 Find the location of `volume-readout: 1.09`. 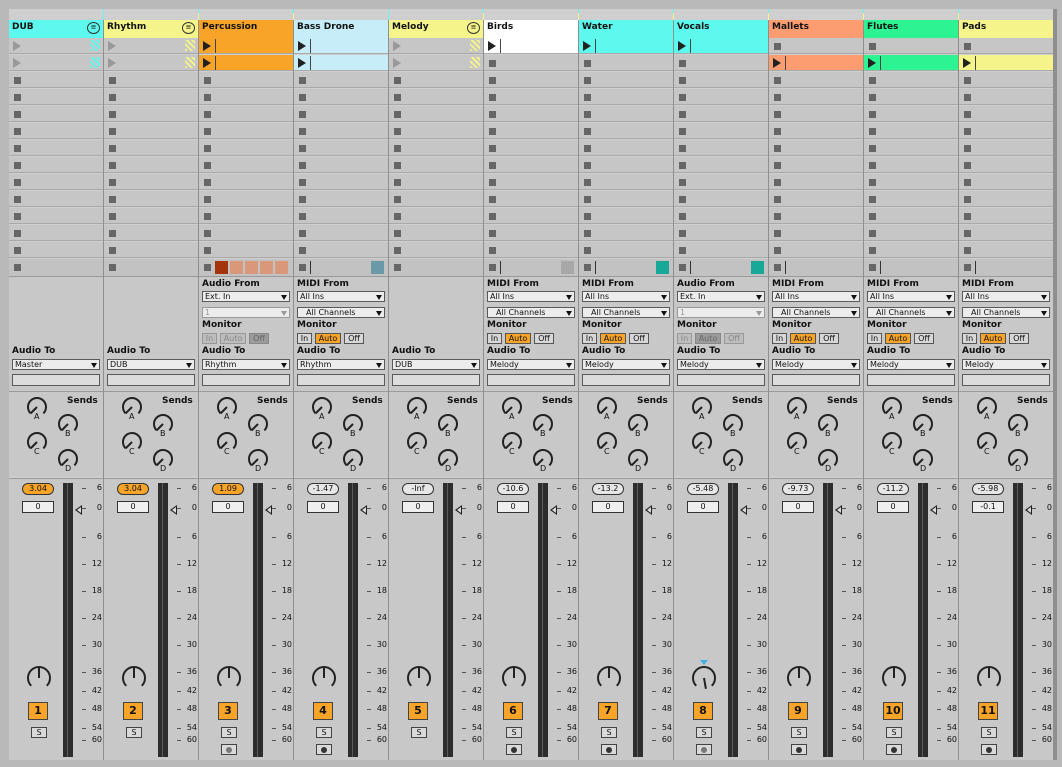

volume-readout: 1.09 is located at coordinates (228, 489).